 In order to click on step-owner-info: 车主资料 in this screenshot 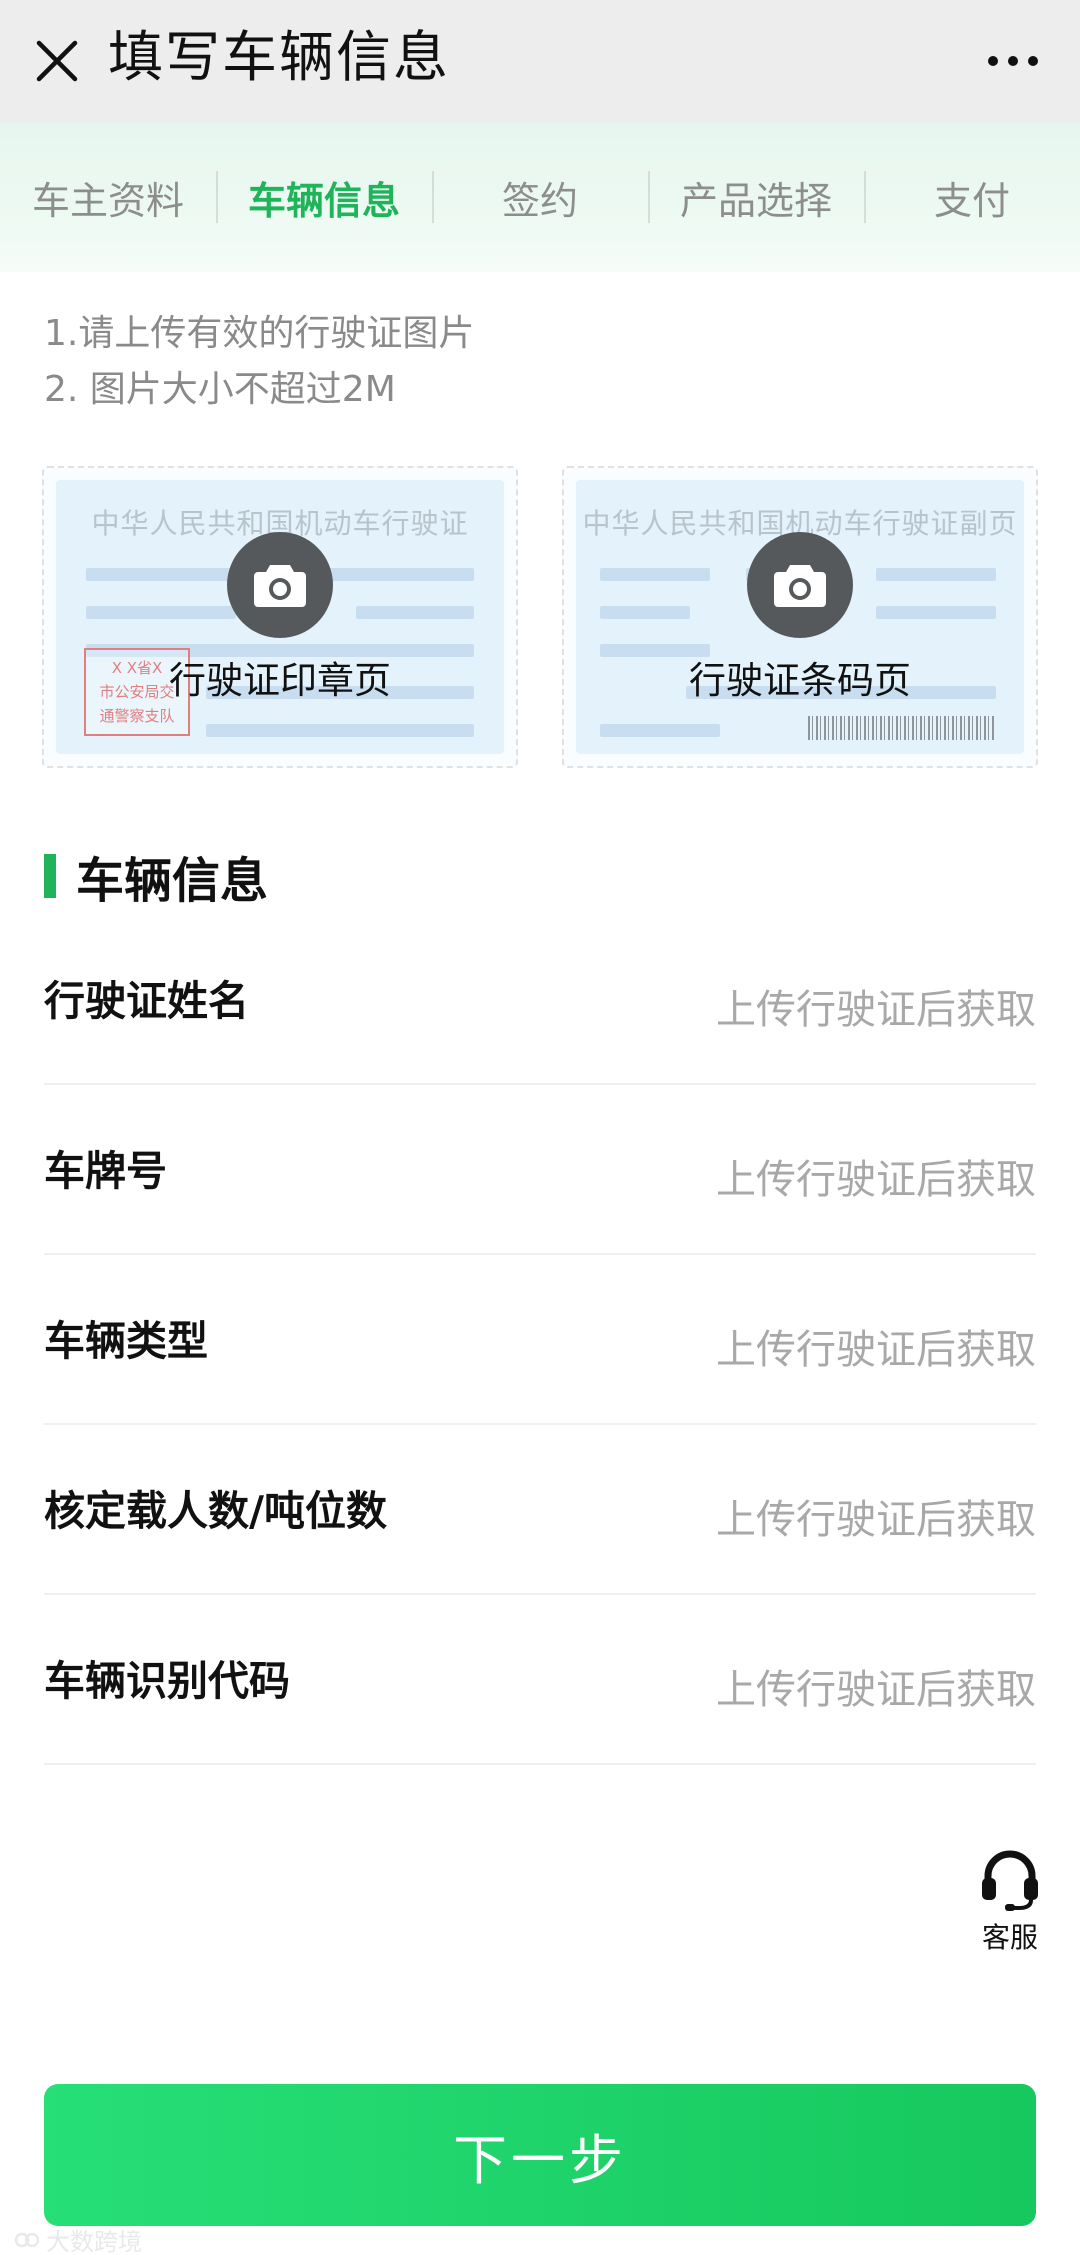, I will do `click(108, 197)`.